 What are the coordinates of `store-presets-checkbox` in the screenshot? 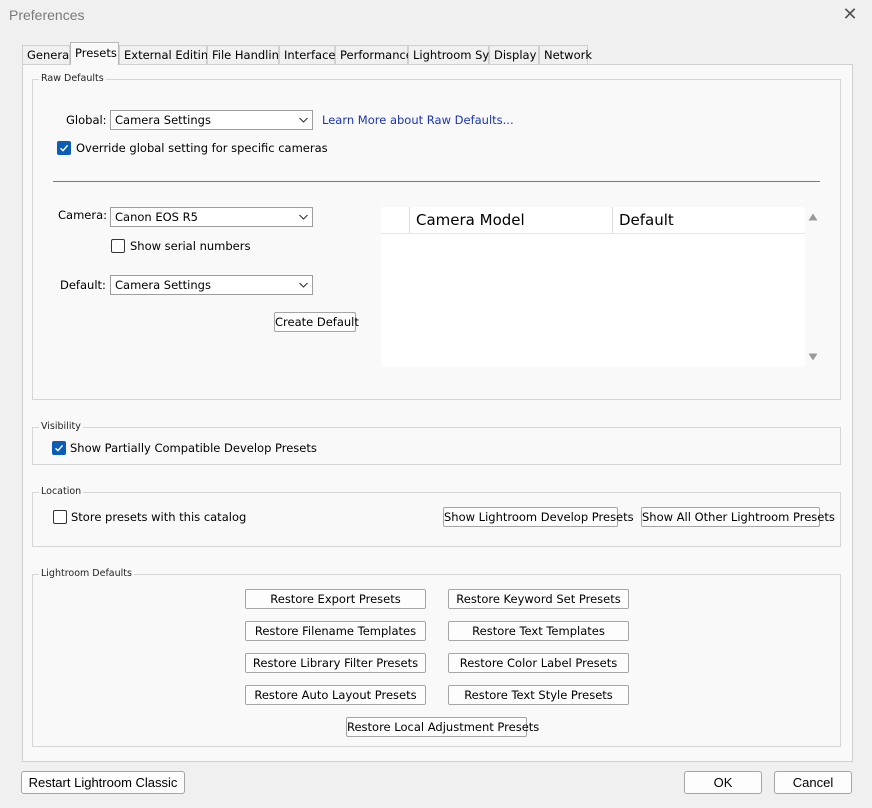 It's located at (60, 517).